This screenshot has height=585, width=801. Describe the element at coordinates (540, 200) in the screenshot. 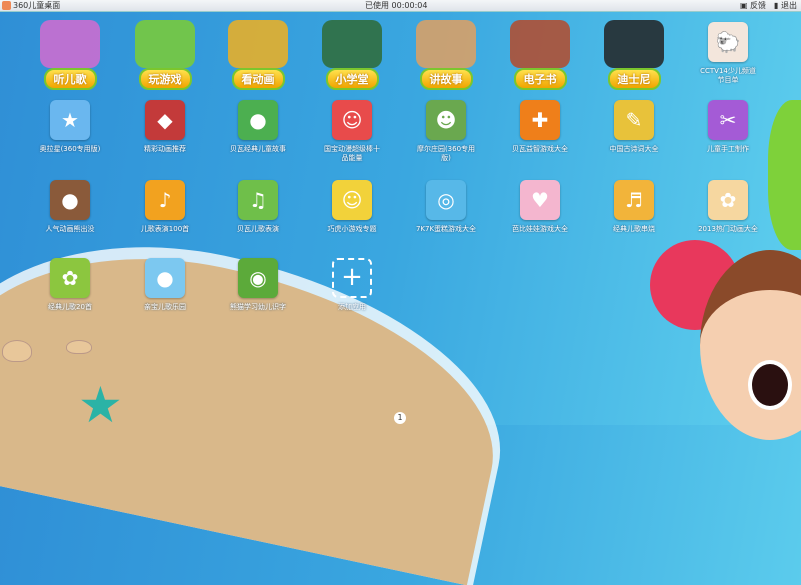

I see `app-icon: ♥` at that location.